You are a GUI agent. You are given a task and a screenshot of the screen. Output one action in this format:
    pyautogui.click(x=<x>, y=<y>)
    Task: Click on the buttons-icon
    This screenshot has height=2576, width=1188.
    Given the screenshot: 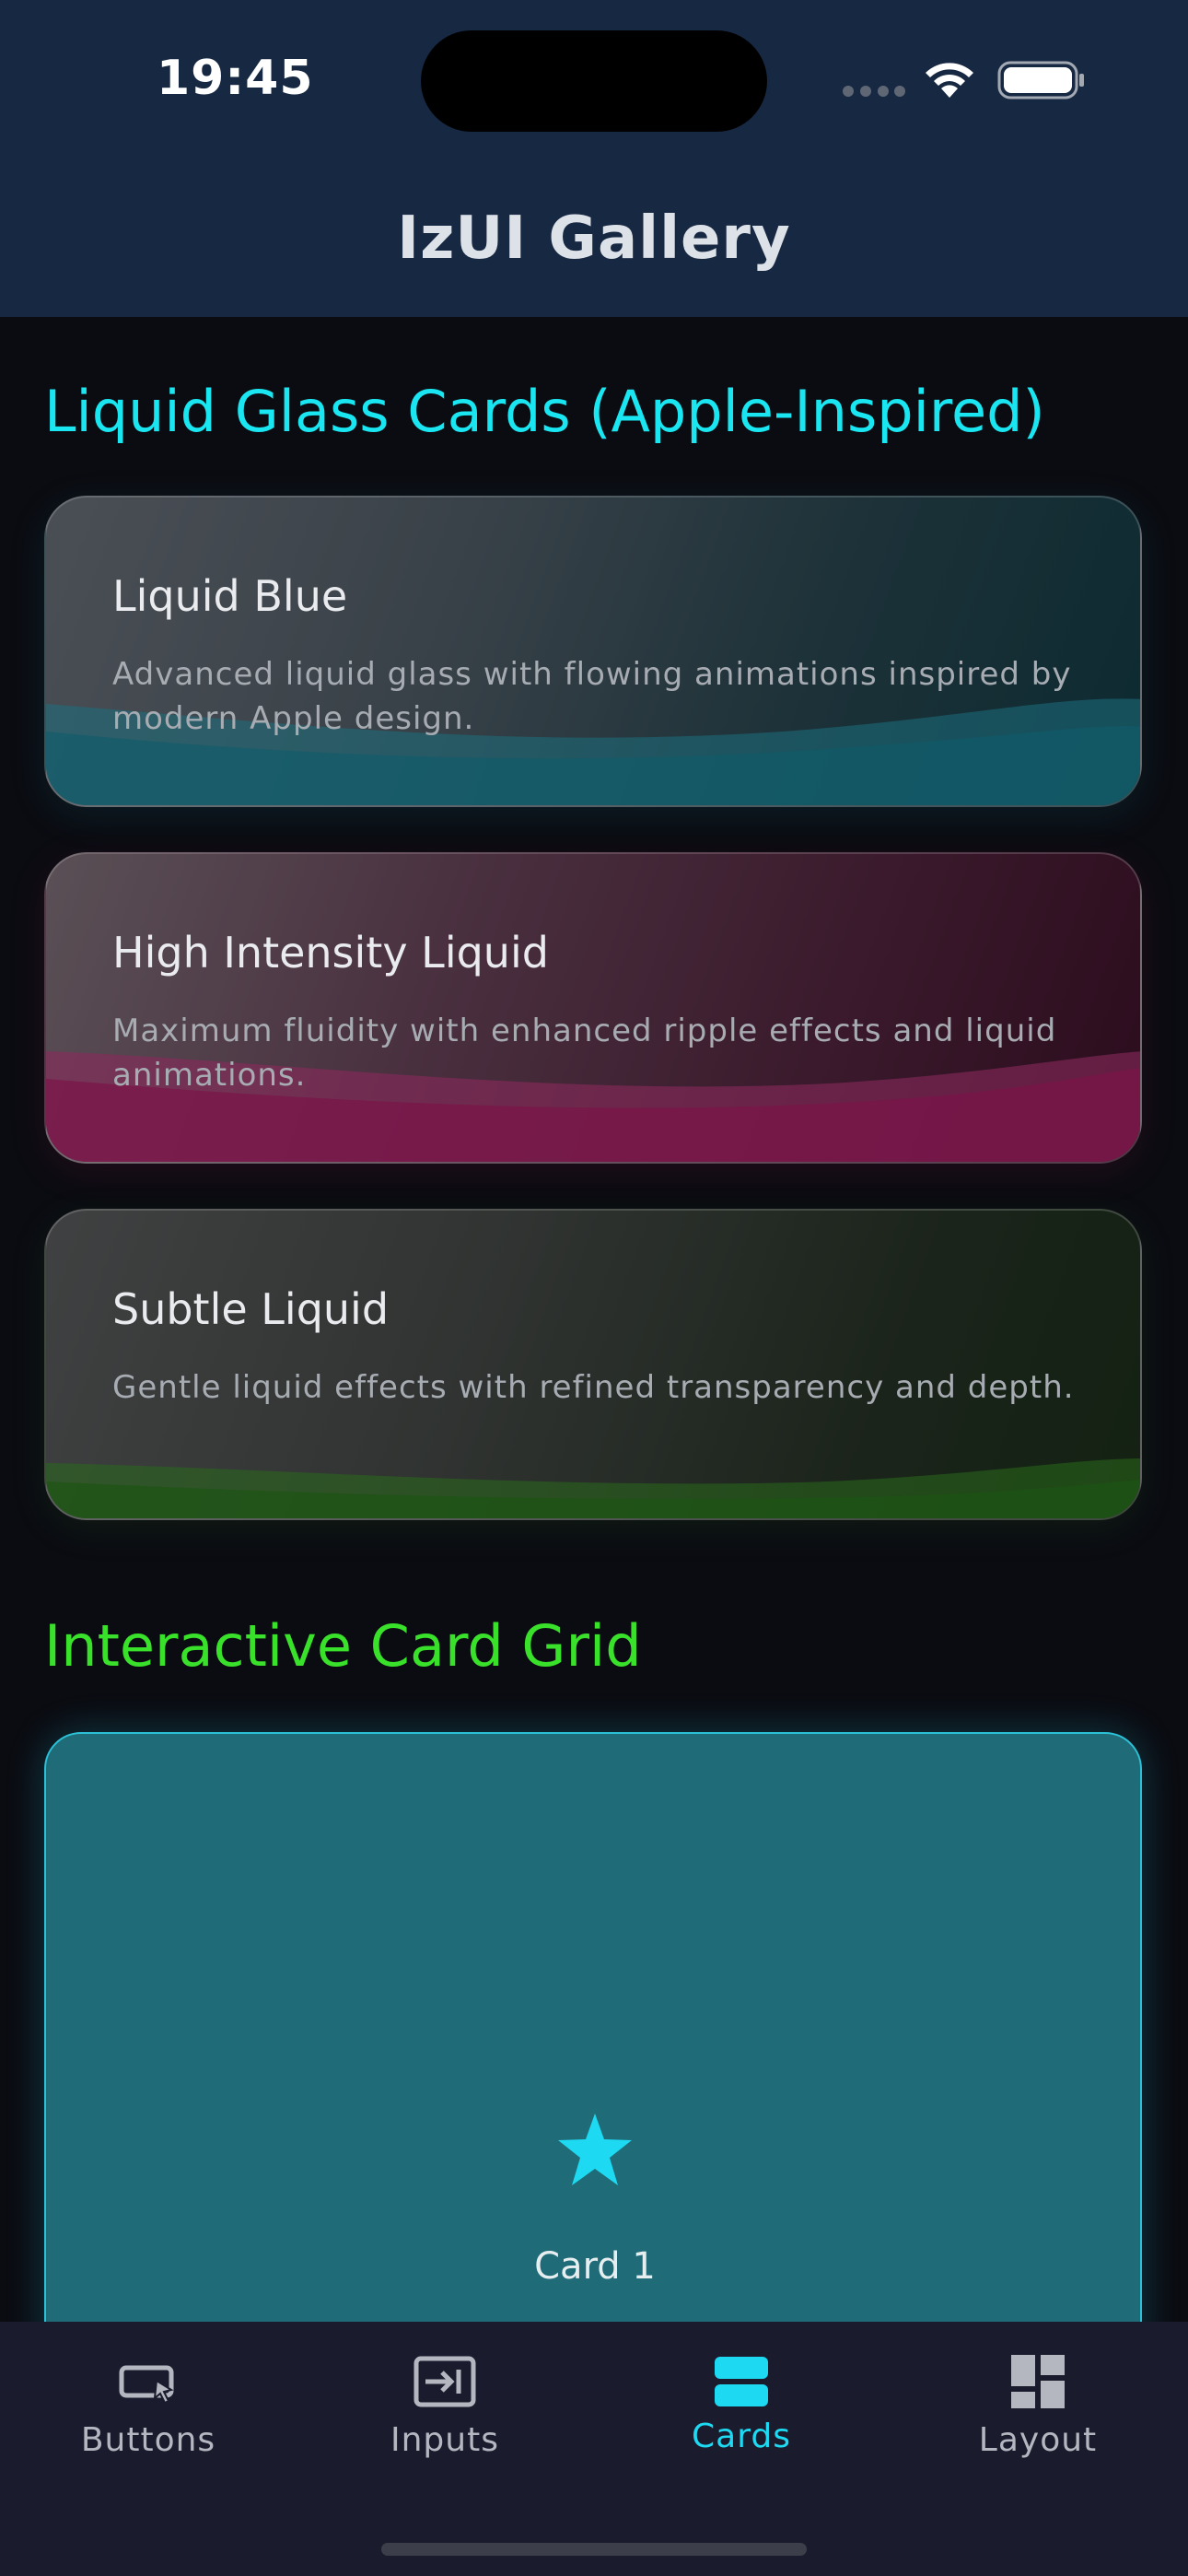 What is the action you would take?
    pyautogui.click(x=146, y=2385)
    